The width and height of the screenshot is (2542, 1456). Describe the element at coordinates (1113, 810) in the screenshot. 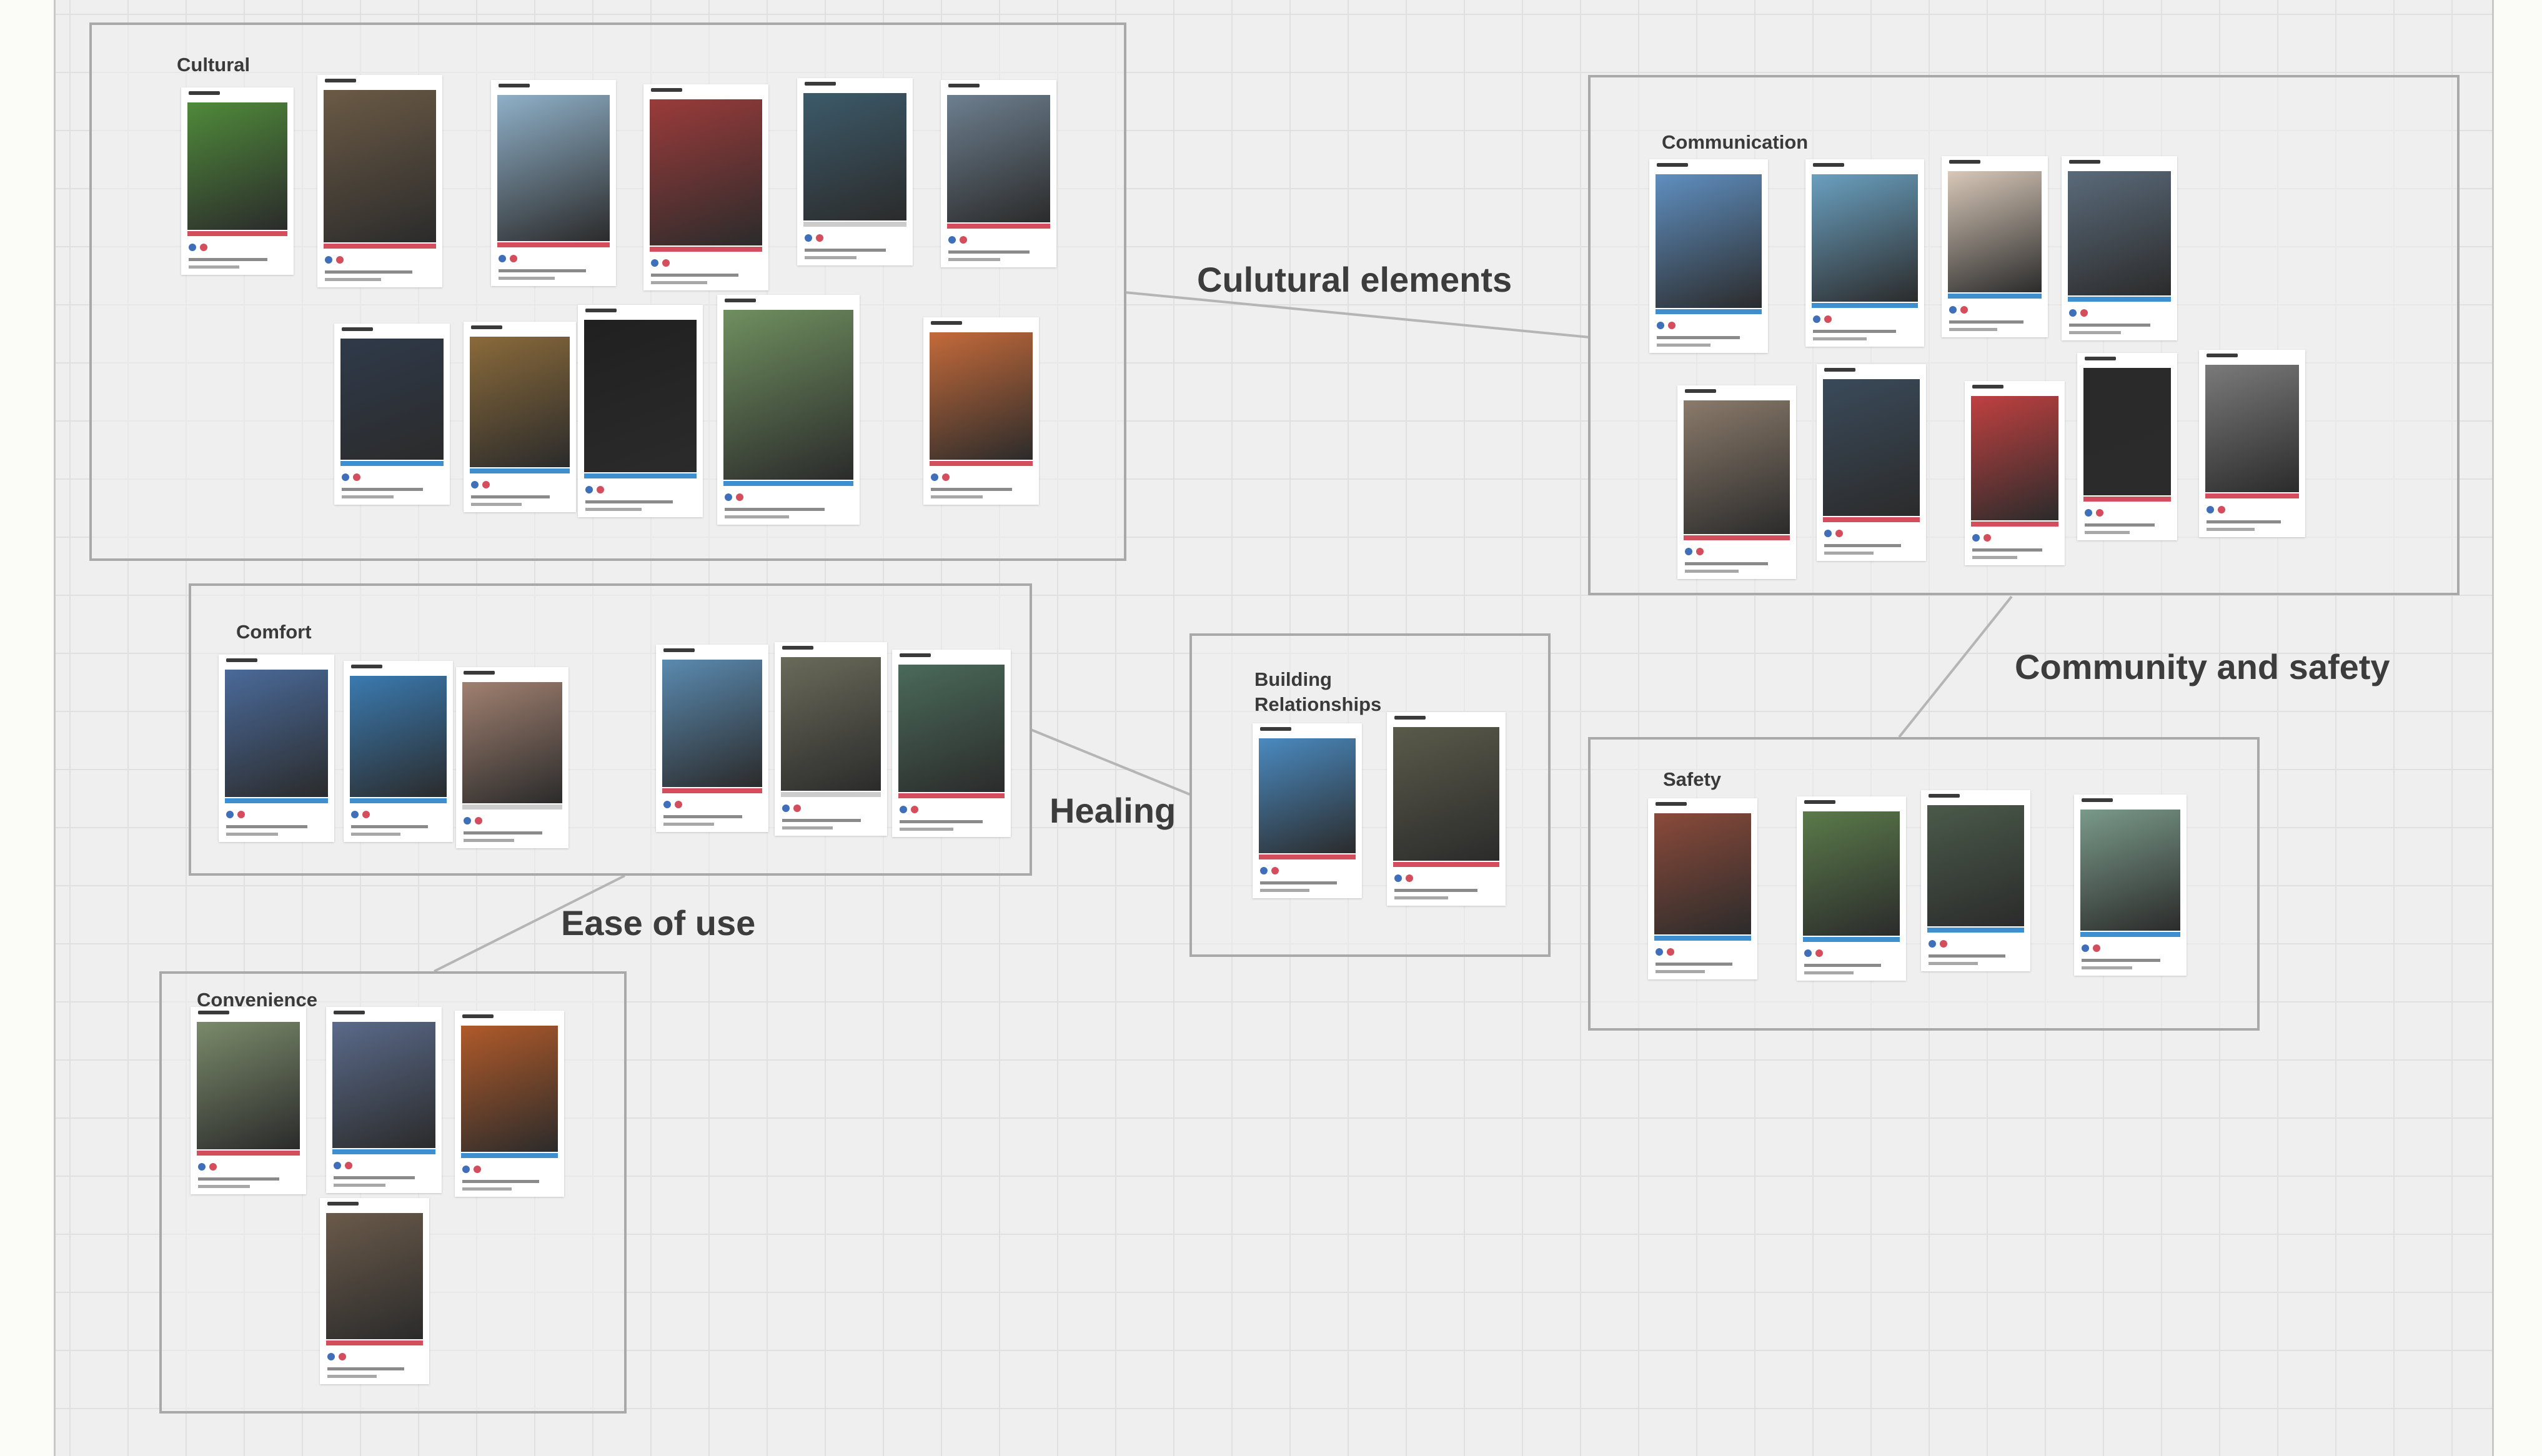

I see `theme-healing: Healing` at that location.